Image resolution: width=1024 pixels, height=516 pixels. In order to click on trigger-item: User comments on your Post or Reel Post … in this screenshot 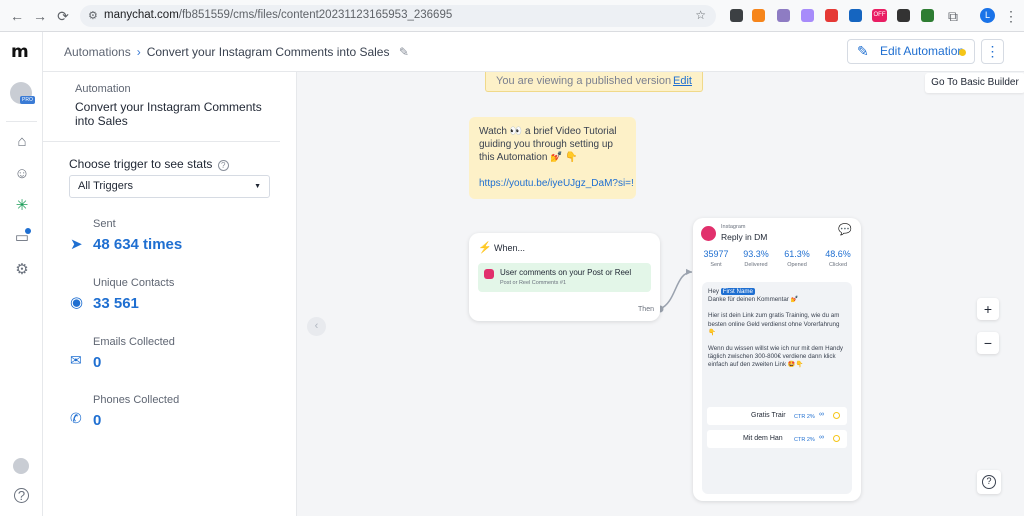, I will do `click(564, 277)`.